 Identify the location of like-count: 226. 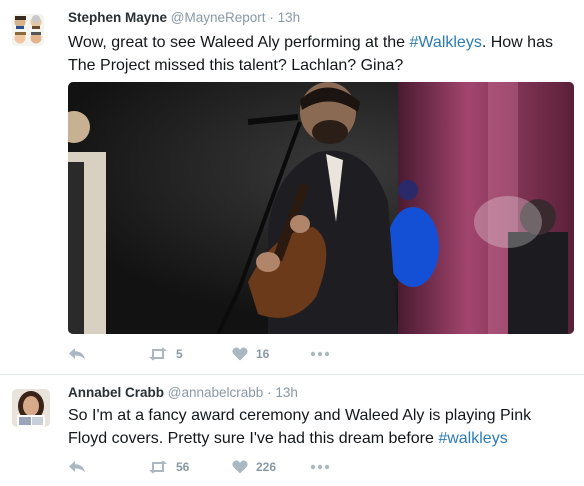
(266, 467).